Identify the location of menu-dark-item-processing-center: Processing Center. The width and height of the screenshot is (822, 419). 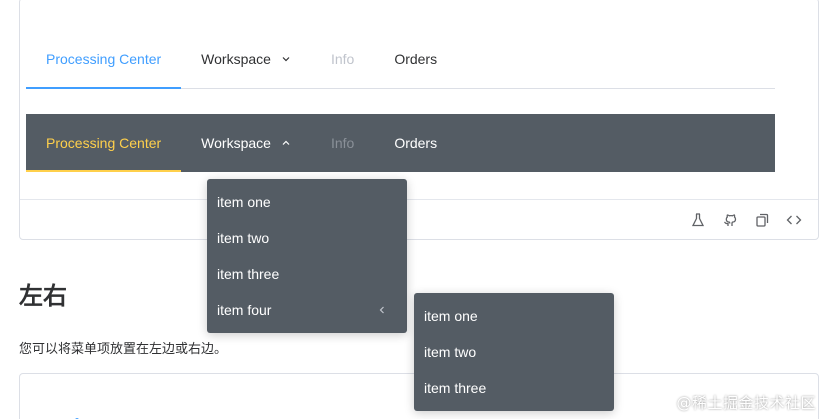
(104, 143).